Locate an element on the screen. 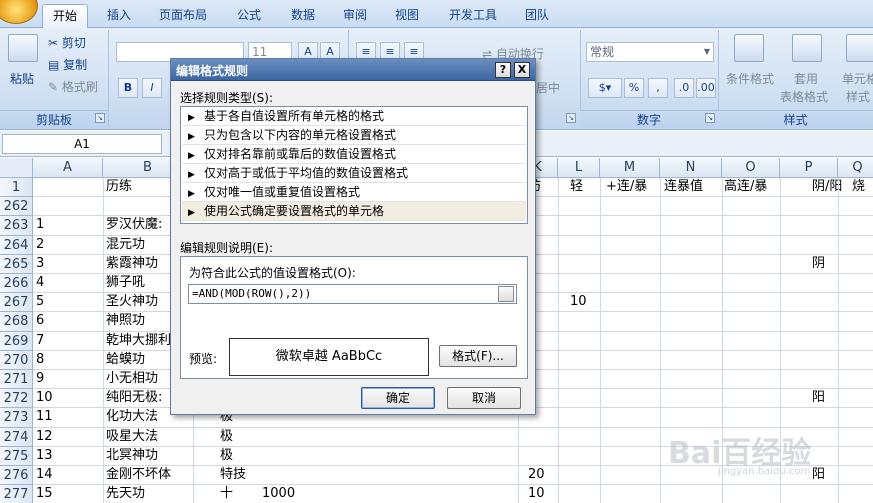 The width and height of the screenshot is (873, 503). cell-b: 蛤蟆功 is located at coordinates (125, 360).